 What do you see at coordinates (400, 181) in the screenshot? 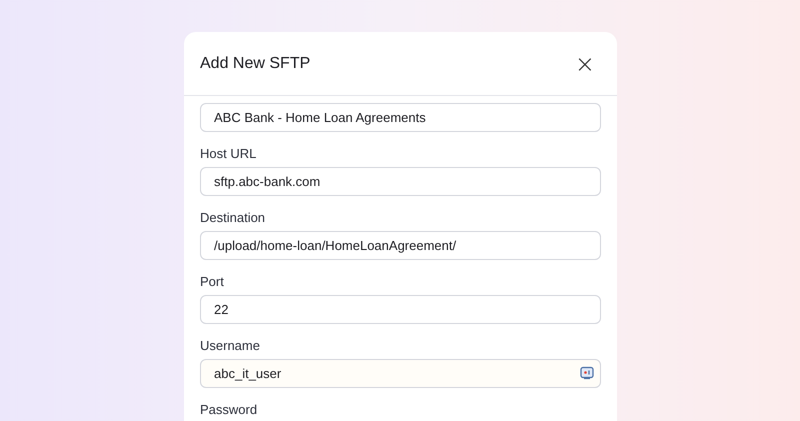
I see `input-field: sftp.abc-bank.com` at bounding box center [400, 181].